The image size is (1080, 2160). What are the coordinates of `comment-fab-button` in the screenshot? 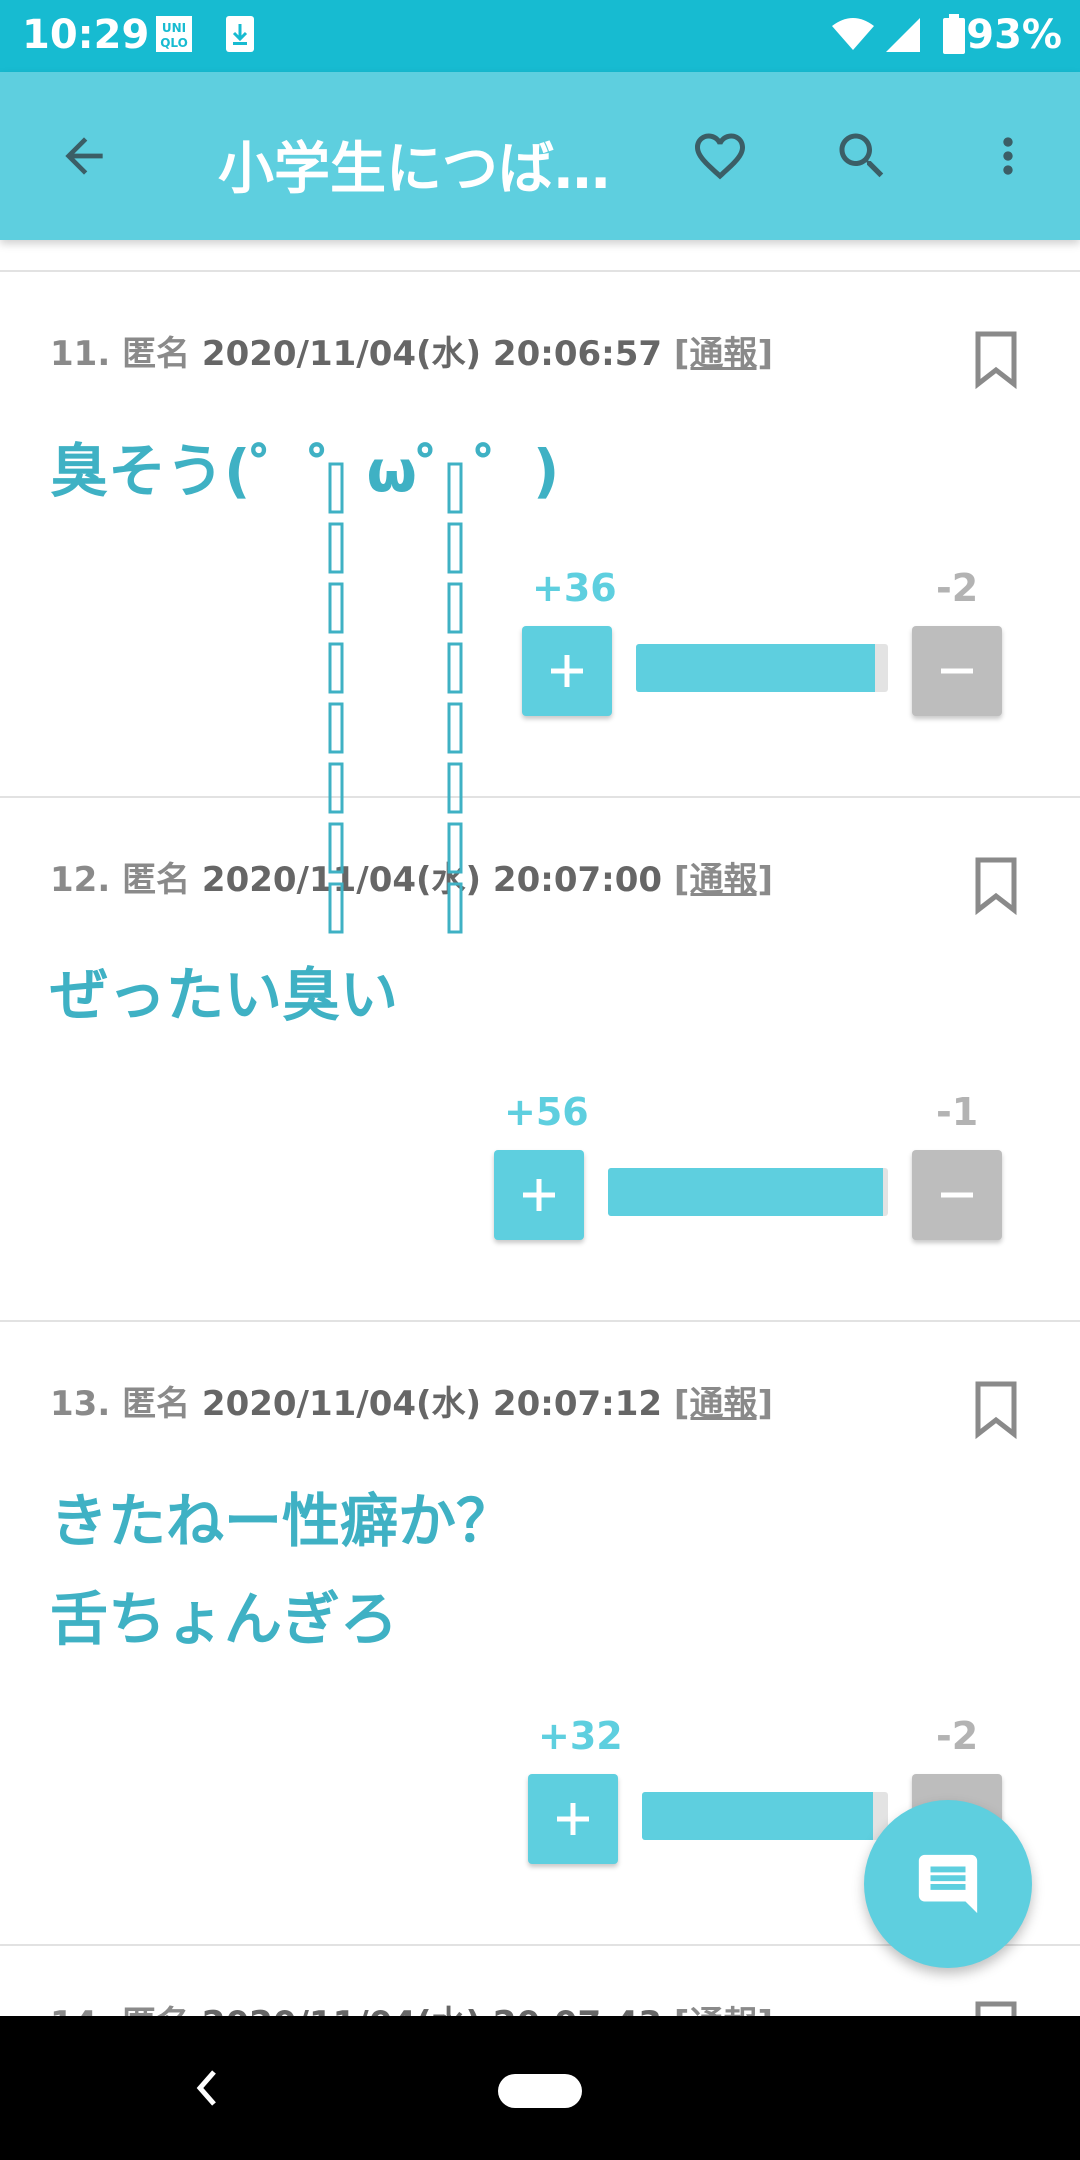 It's located at (948, 1884).